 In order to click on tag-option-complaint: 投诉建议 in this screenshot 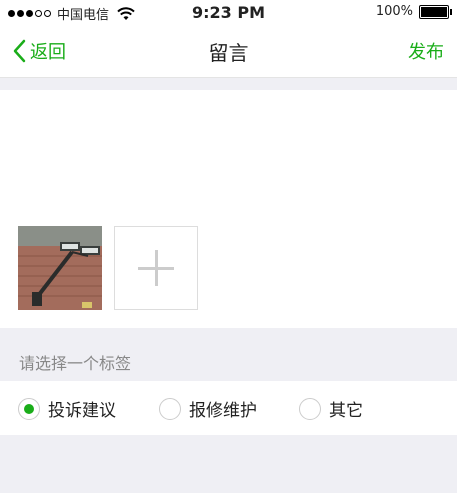, I will do `click(67, 408)`.